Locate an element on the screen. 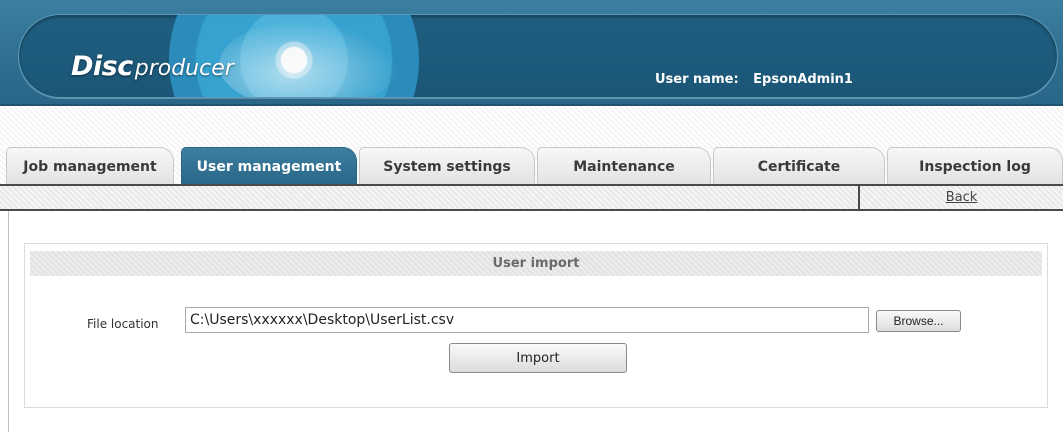 The width and height of the screenshot is (1063, 432). content-left-border is located at coordinates (8, 321).